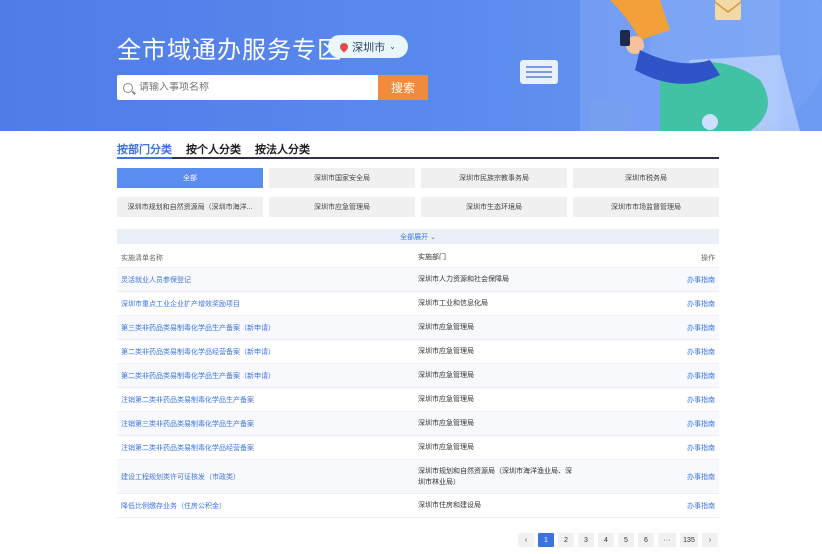 Image resolution: width=822 pixels, height=554 pixels. What do you see at coordinates (267, 424) in the screenshot?
I see `service-name-link: 注销第三类非药品类易制毒化学品生产备案` at bounding box center [267, 424].